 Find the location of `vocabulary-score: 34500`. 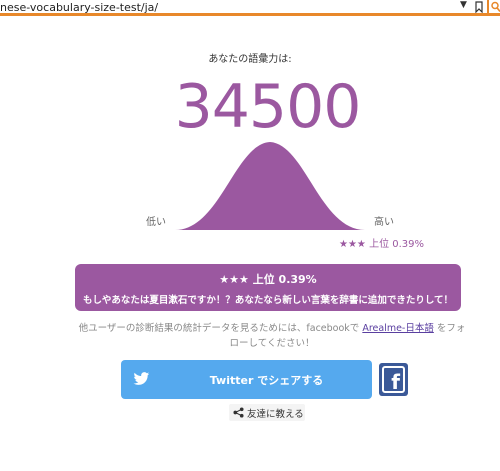

vocabulary-score: 34500 is located at coordinates (268, 107).